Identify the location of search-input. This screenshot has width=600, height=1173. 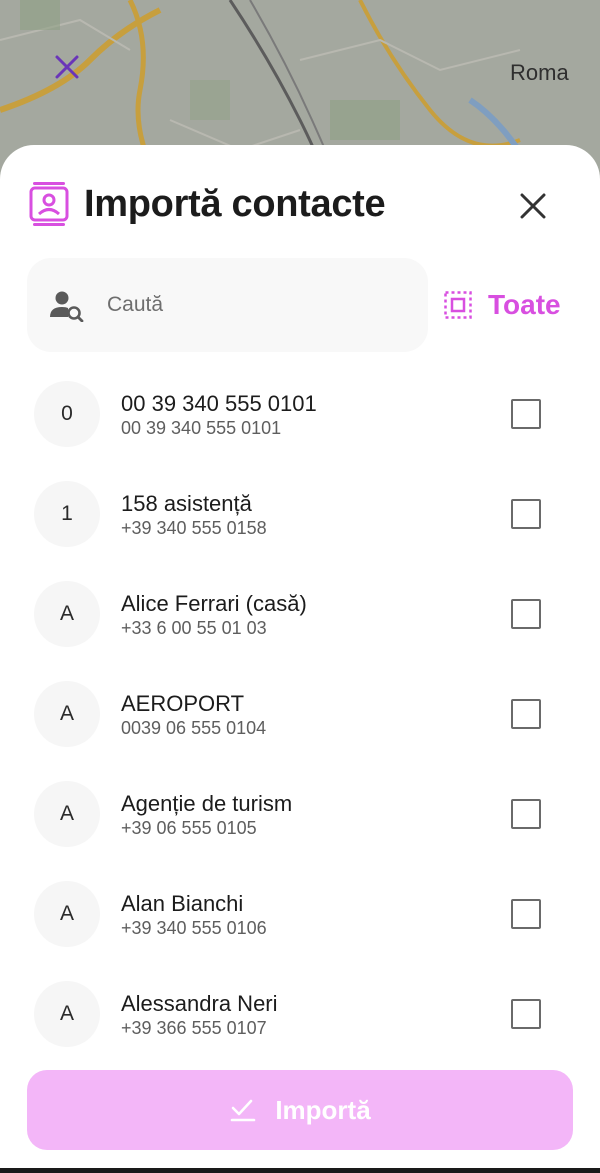
(257, 305).